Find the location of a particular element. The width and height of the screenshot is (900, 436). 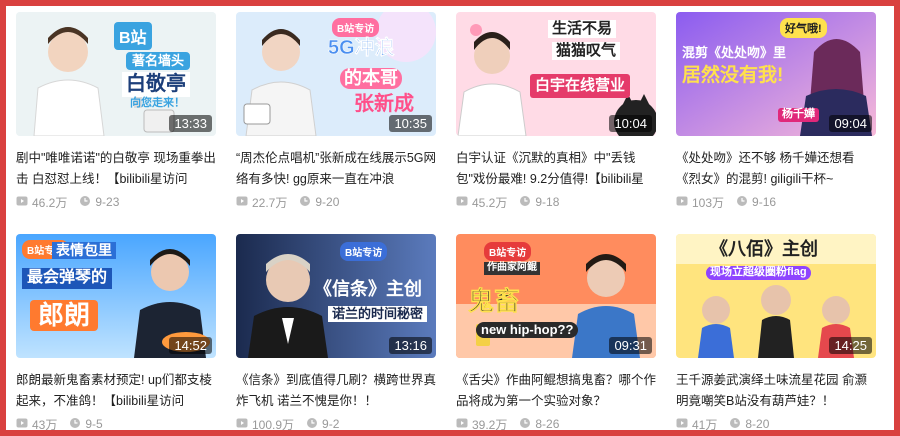

view-count: 45.2万 is located at coordinates (490, 202).